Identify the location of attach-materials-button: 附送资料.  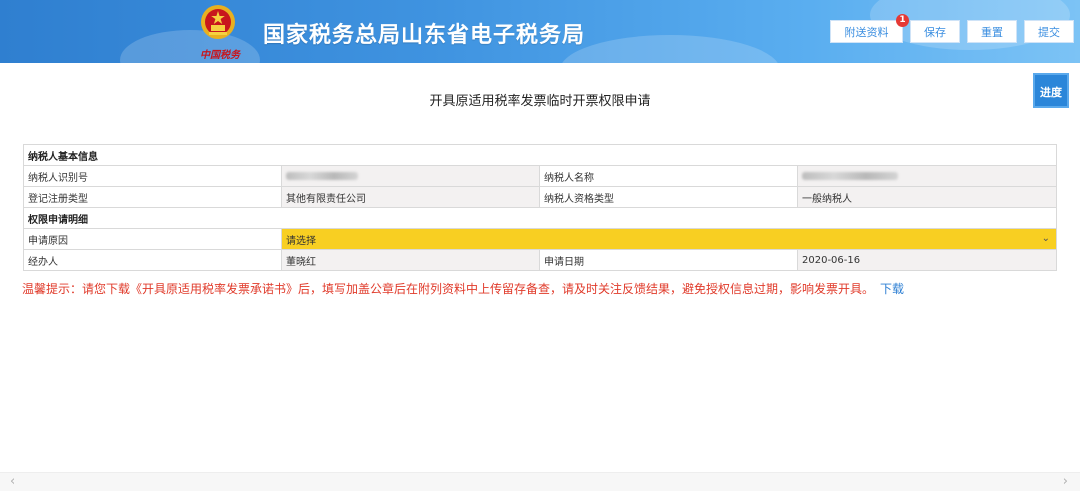
(866, 31).